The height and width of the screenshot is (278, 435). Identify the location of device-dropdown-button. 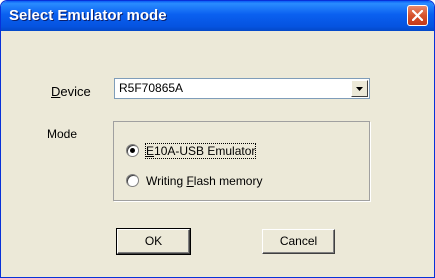
(359, 88).